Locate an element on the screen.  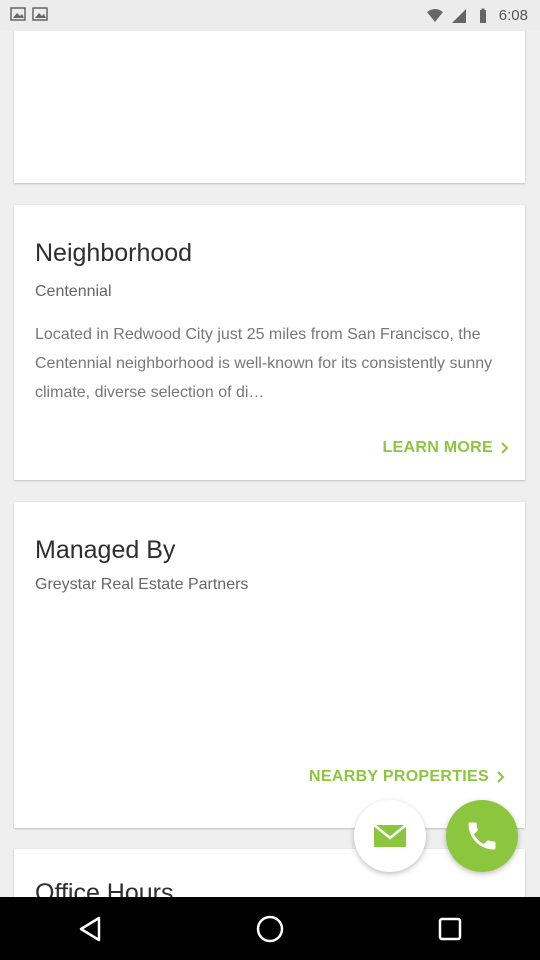
learn-more-label: LEARN MORE is located at coordinates (437, 447).